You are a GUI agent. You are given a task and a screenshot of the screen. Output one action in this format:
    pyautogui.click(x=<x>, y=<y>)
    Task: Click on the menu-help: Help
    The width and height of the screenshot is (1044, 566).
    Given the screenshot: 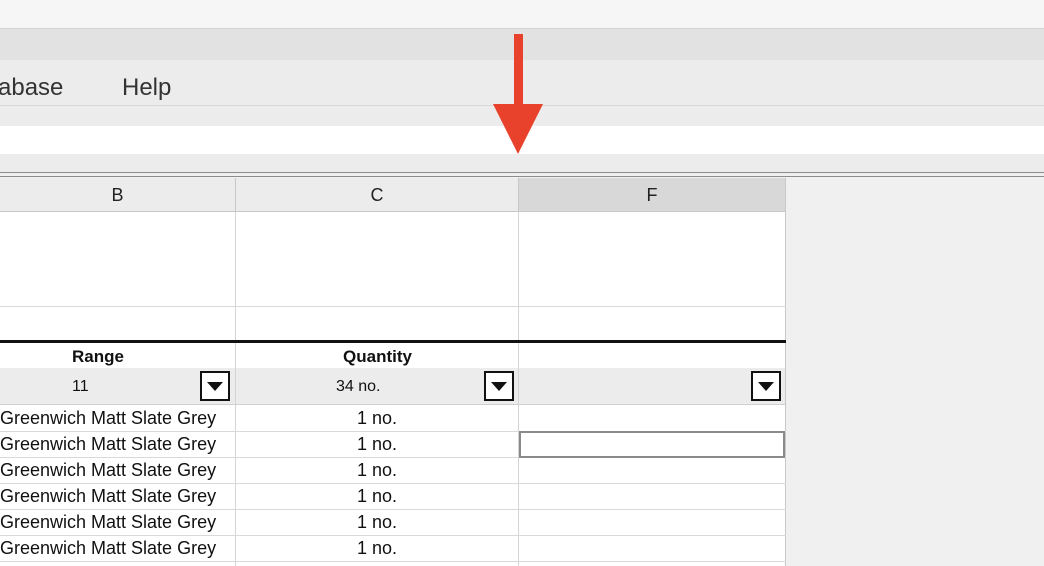 What is the action you would take?
    pyautogui.click(x=146, y=88)
    